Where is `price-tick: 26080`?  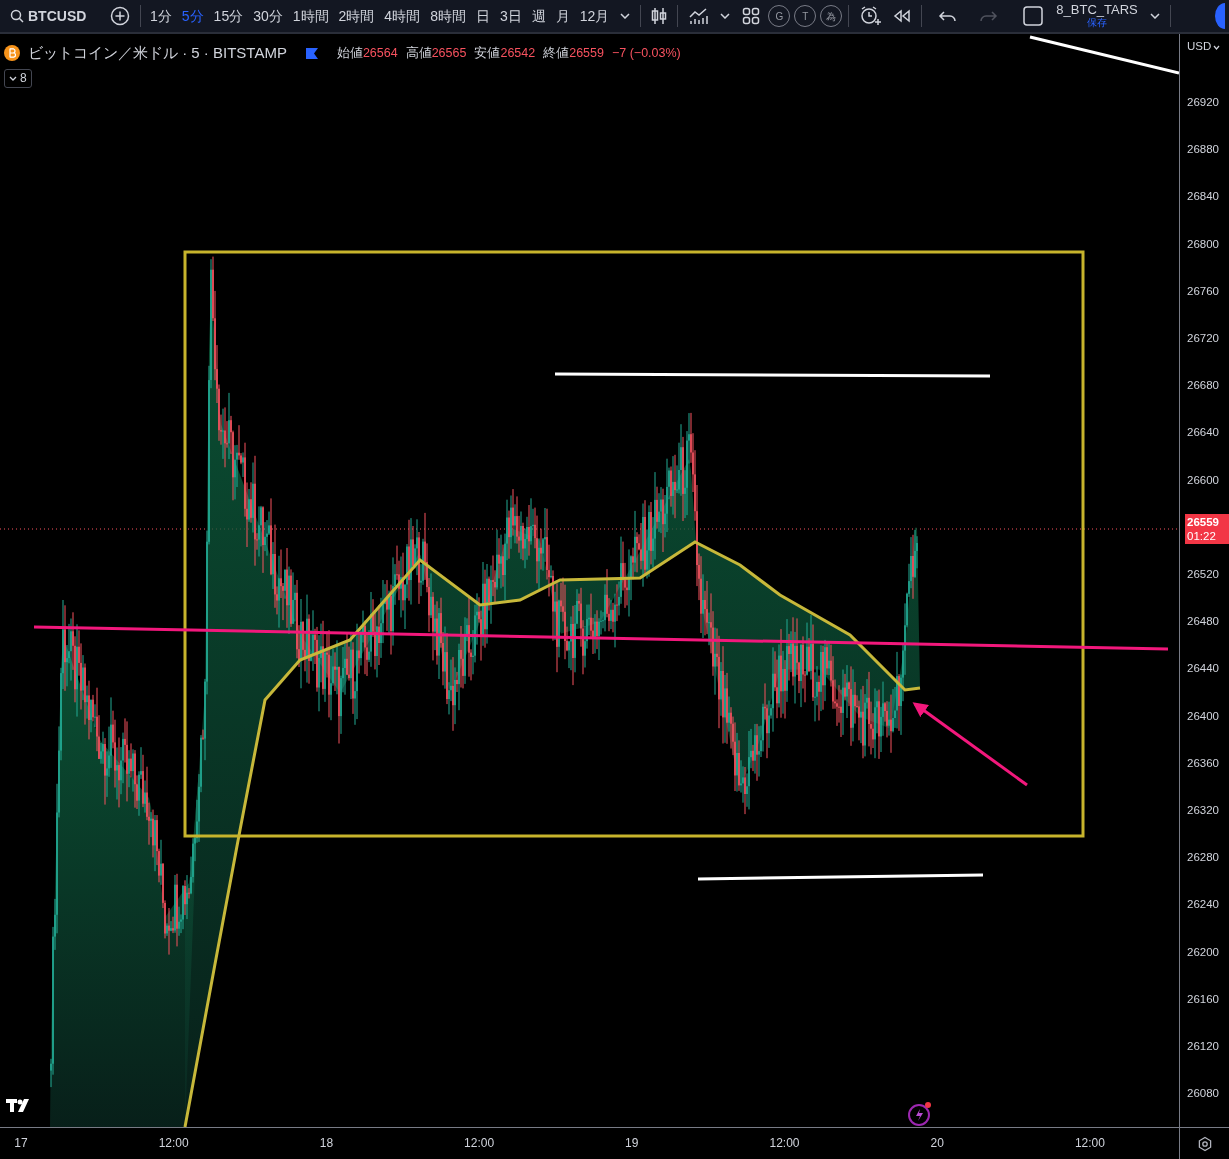 price-tick: 26080 is located at coordinates (1203, 1094).